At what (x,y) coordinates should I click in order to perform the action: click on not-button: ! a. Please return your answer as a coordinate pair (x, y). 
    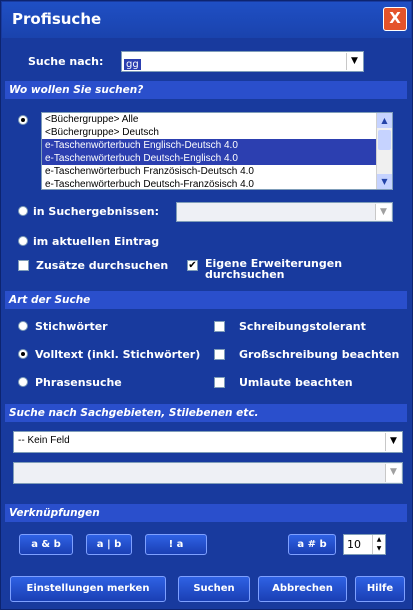
    Looking at the image, I should click on (176, 544).